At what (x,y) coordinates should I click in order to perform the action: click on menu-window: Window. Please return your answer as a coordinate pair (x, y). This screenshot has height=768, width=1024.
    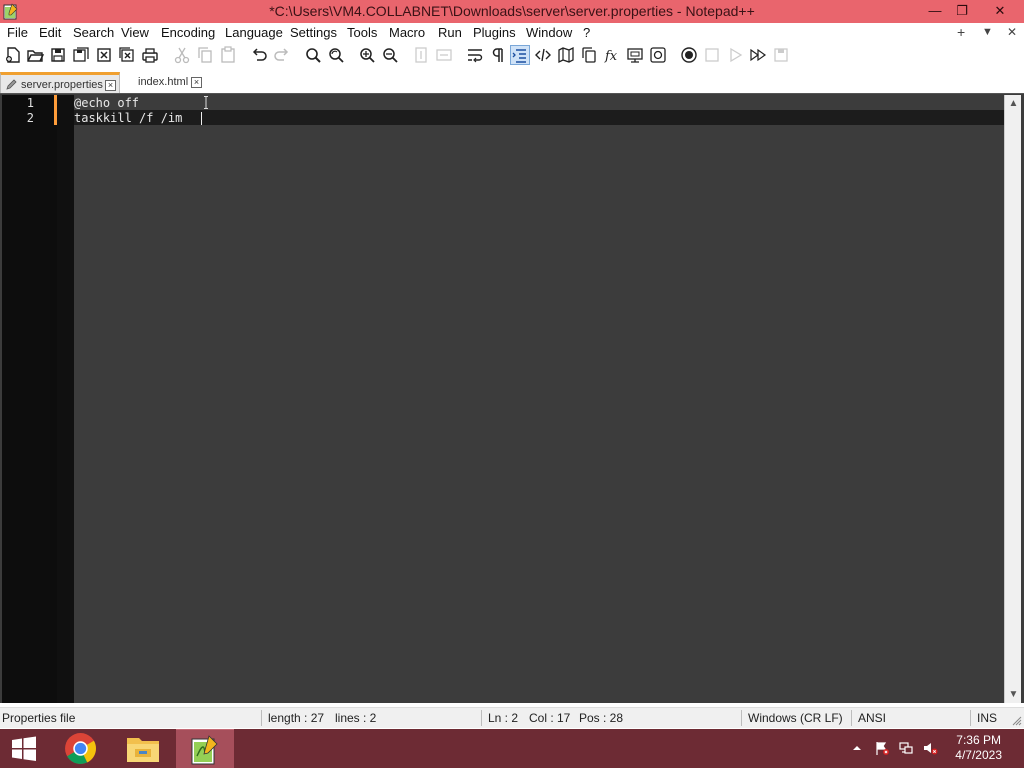
    Looking at the image, I should click on (549, 32).